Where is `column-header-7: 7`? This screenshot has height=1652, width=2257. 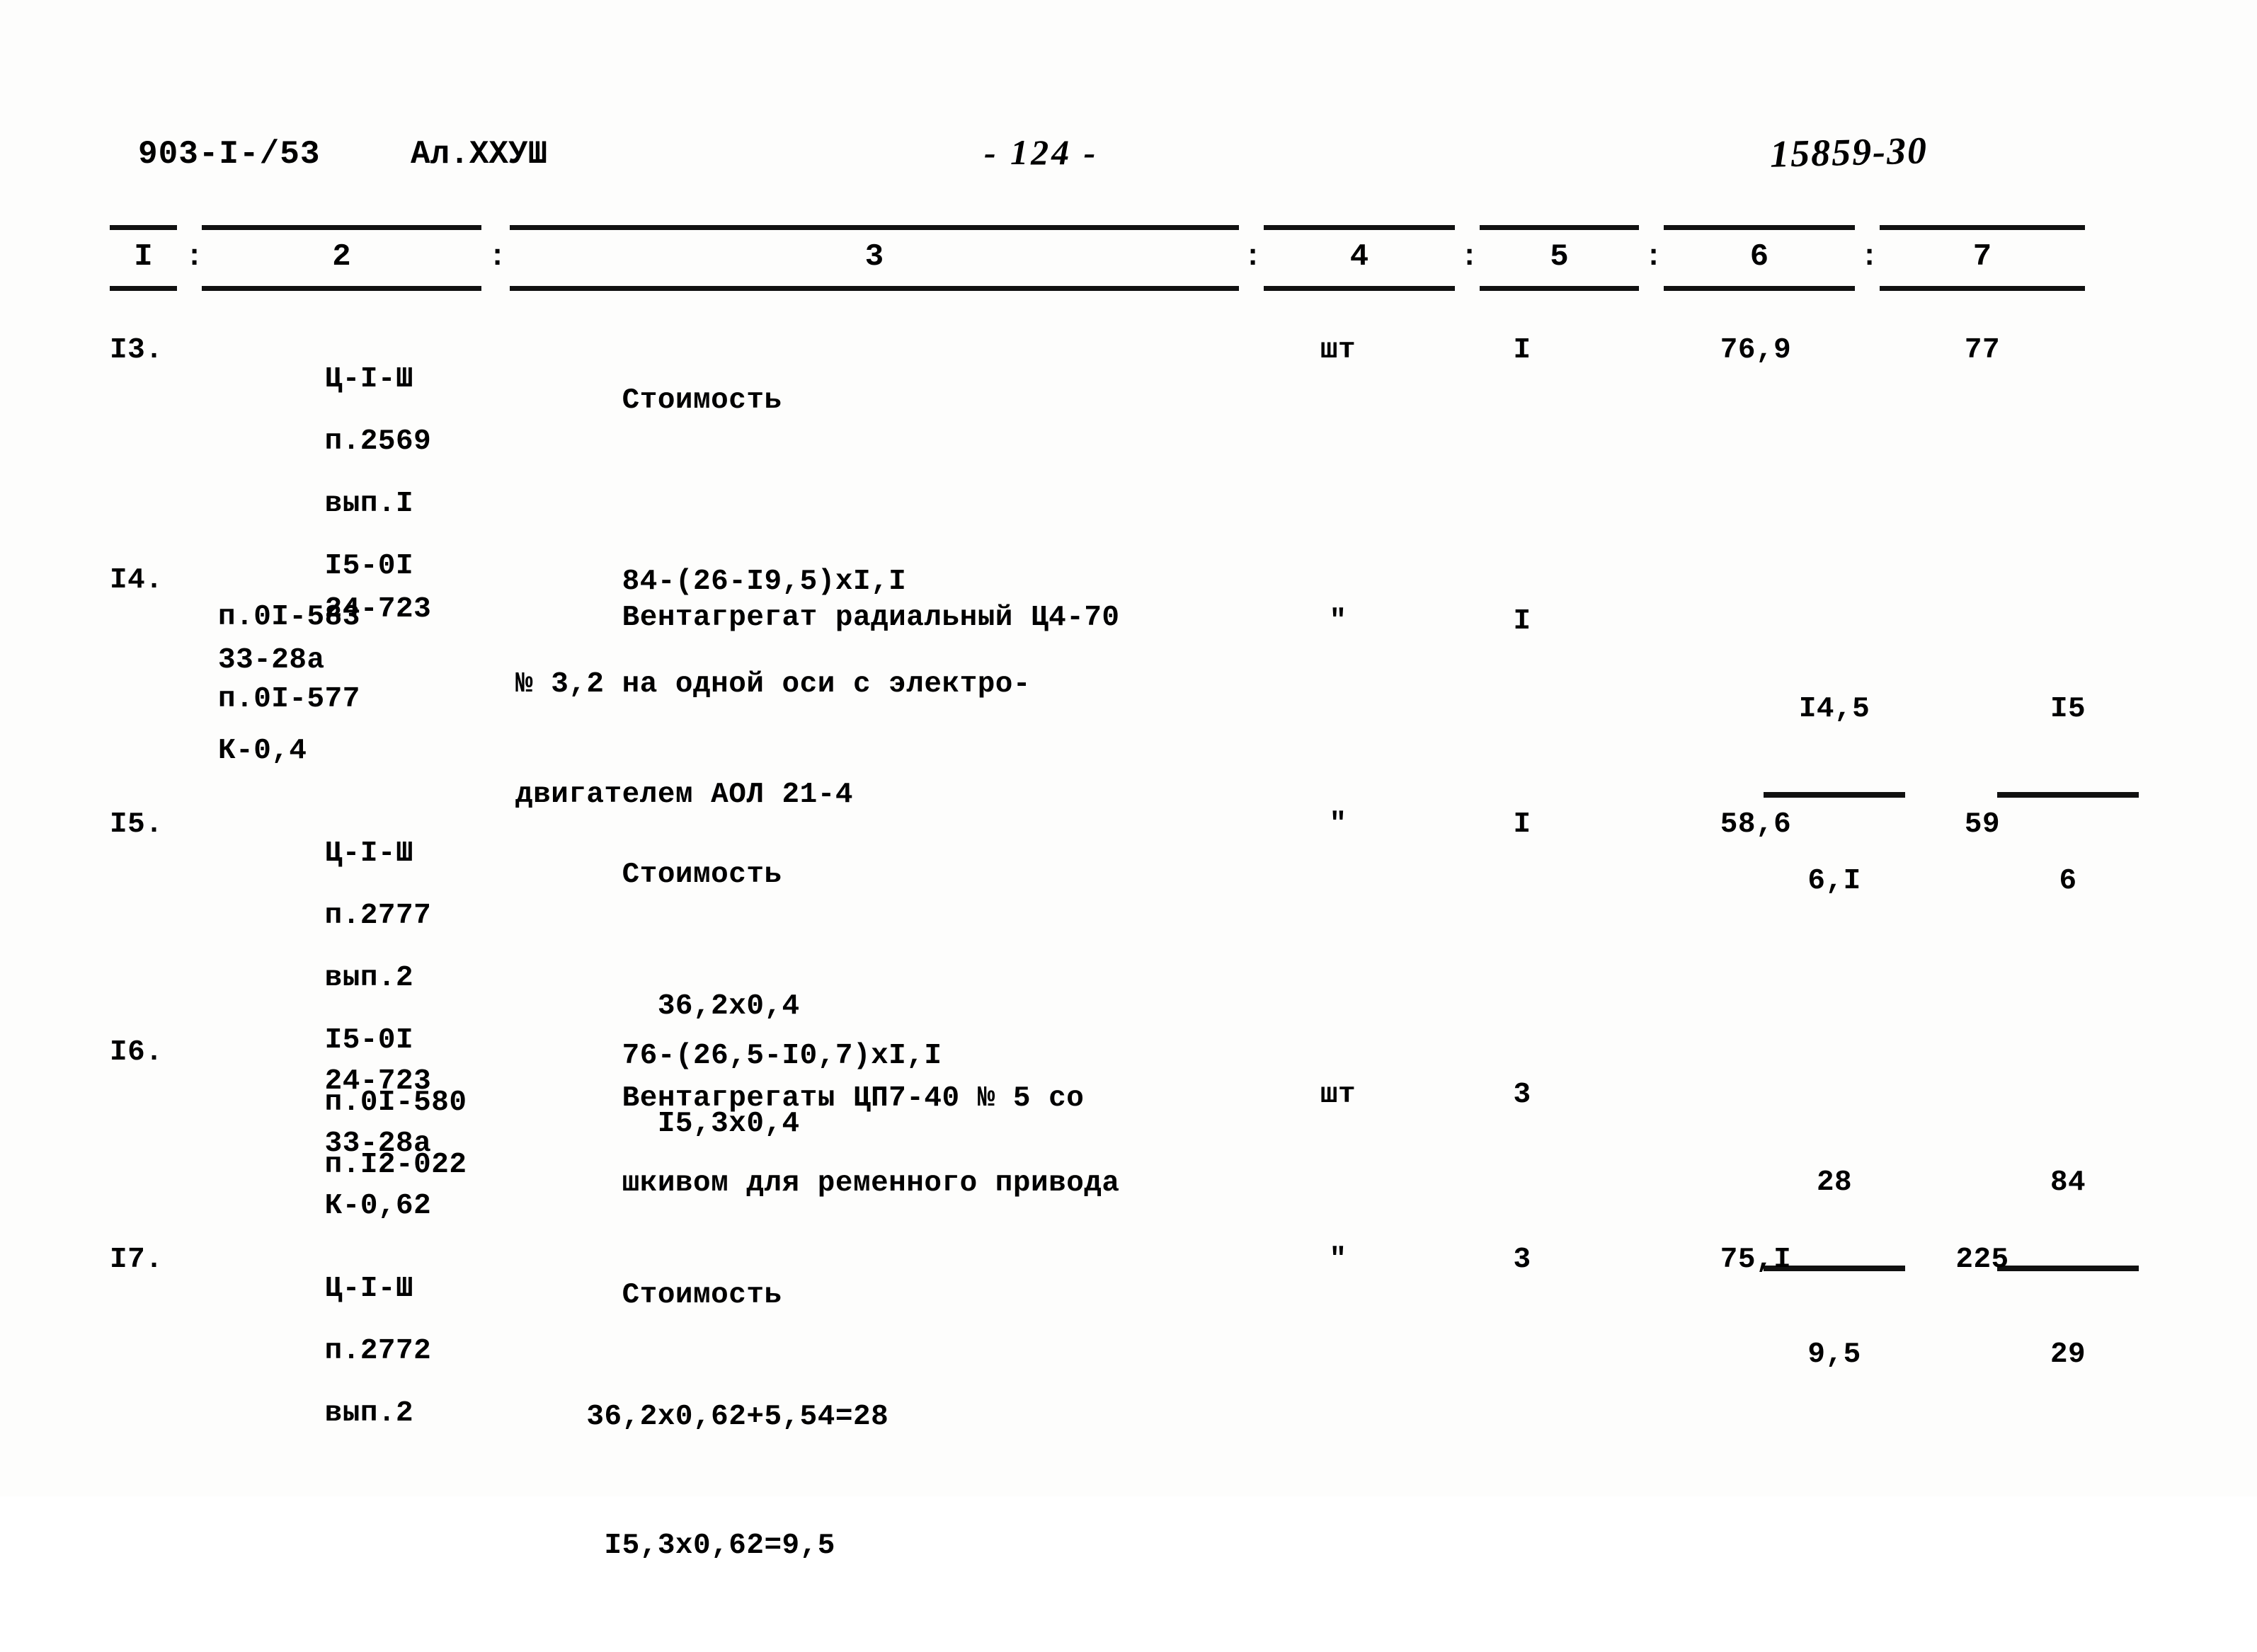 column-header-7: 7 is located at coordinates (1982, 257).